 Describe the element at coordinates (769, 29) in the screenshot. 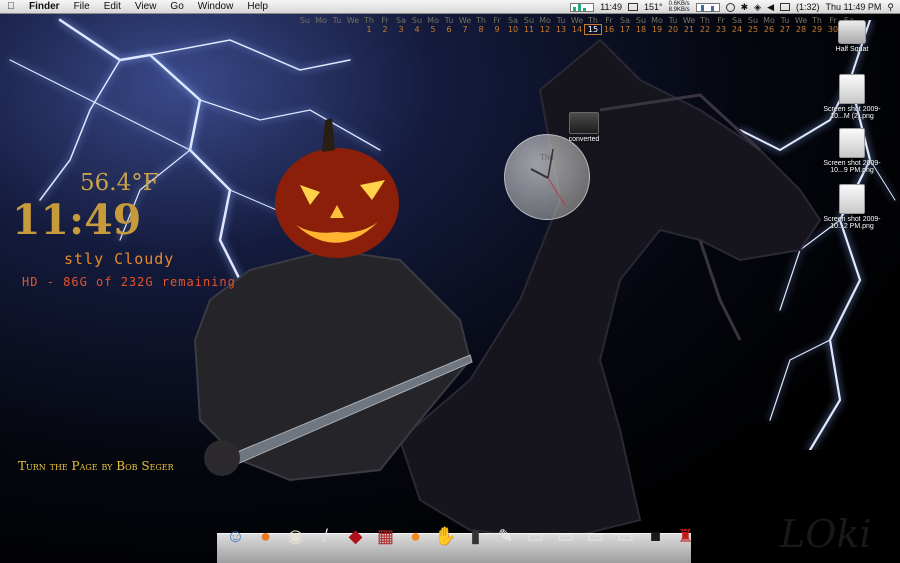

I see `calendar-date: 26` at that location.